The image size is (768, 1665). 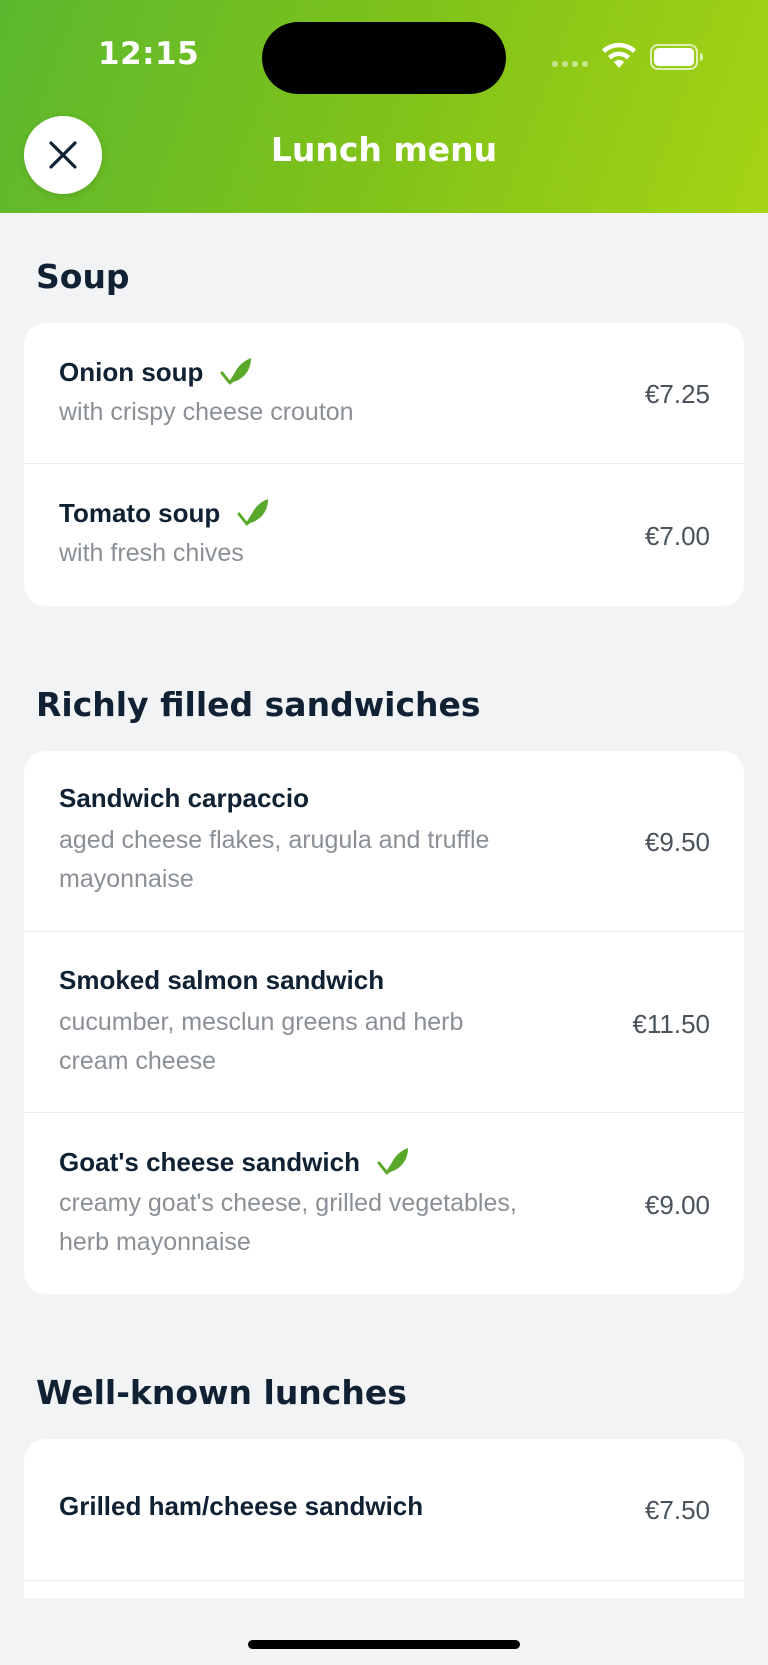 What do you see at coordinates (241, 1506) in the screenshot?
I see `item-name: Grilled ham/cheese sandwich` at bounding box center [241, 1506].